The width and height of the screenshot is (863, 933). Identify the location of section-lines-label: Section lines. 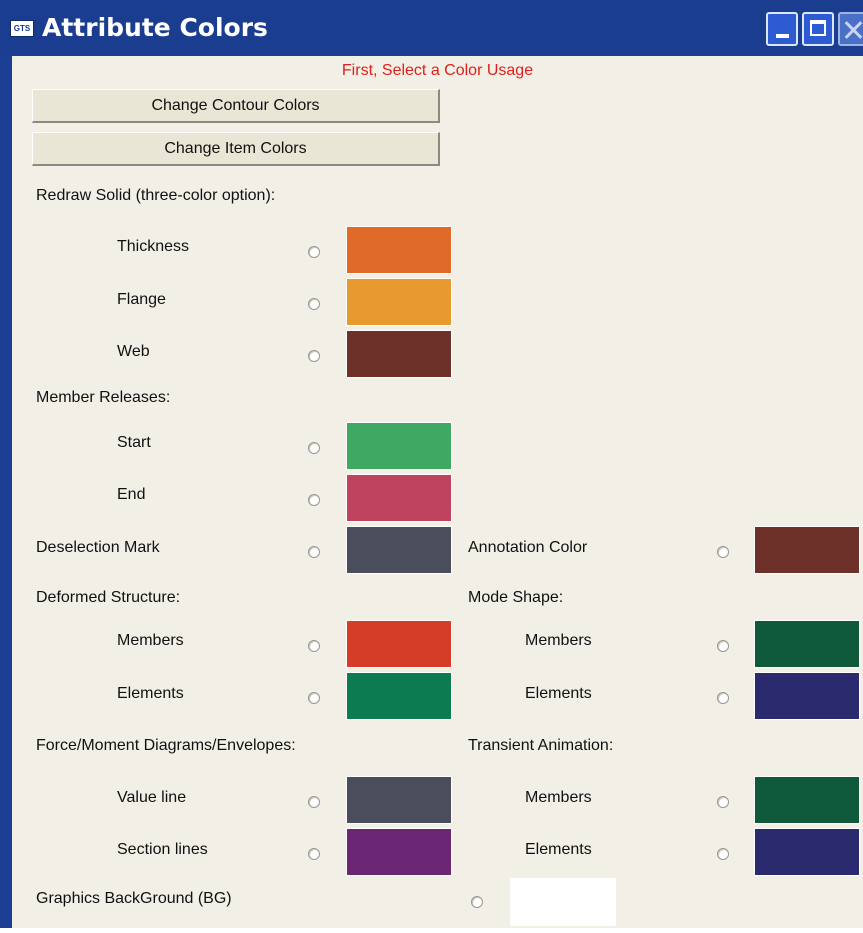
(162, 849).